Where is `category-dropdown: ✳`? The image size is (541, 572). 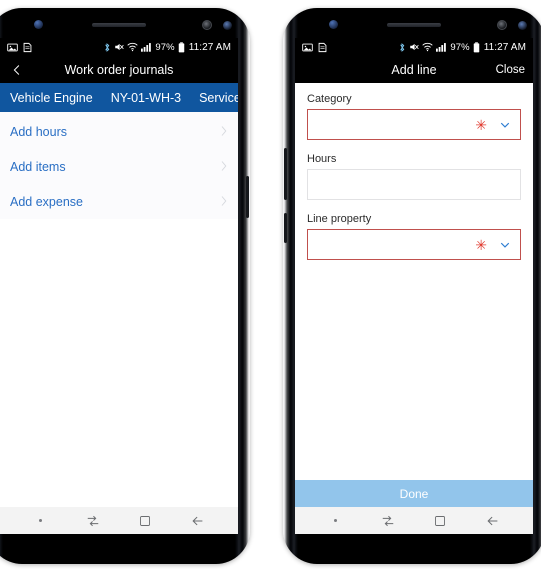
category-dropdown: ✳ is located at coordinates (414, 124).